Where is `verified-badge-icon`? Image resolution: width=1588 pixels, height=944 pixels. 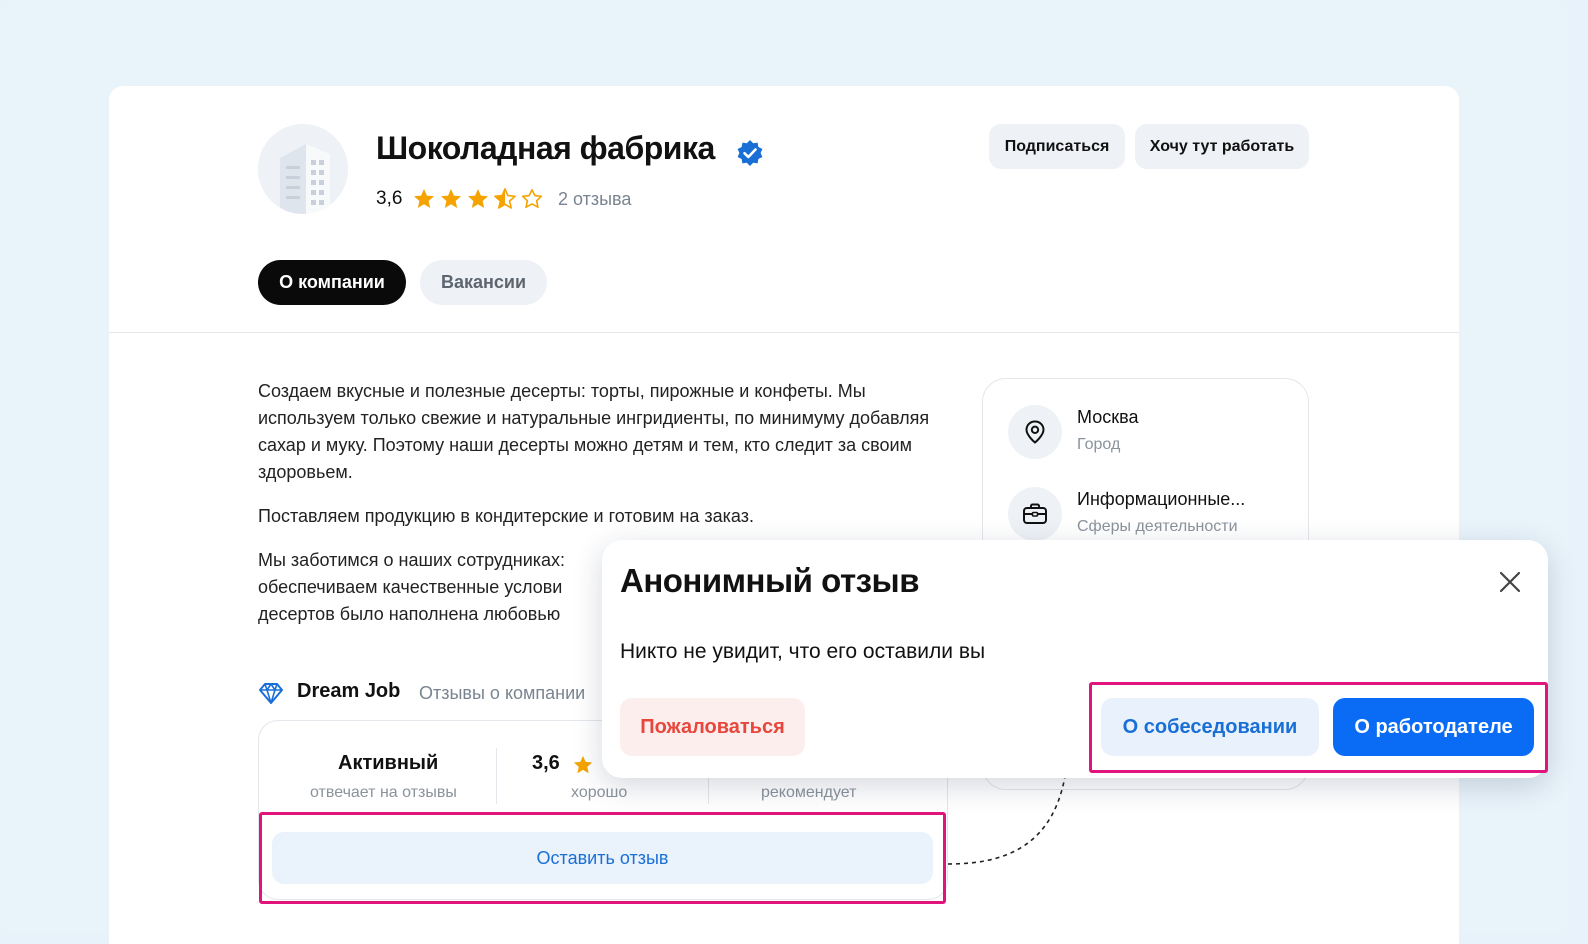
verified-badge-icon is located at coordinates (750, 153).